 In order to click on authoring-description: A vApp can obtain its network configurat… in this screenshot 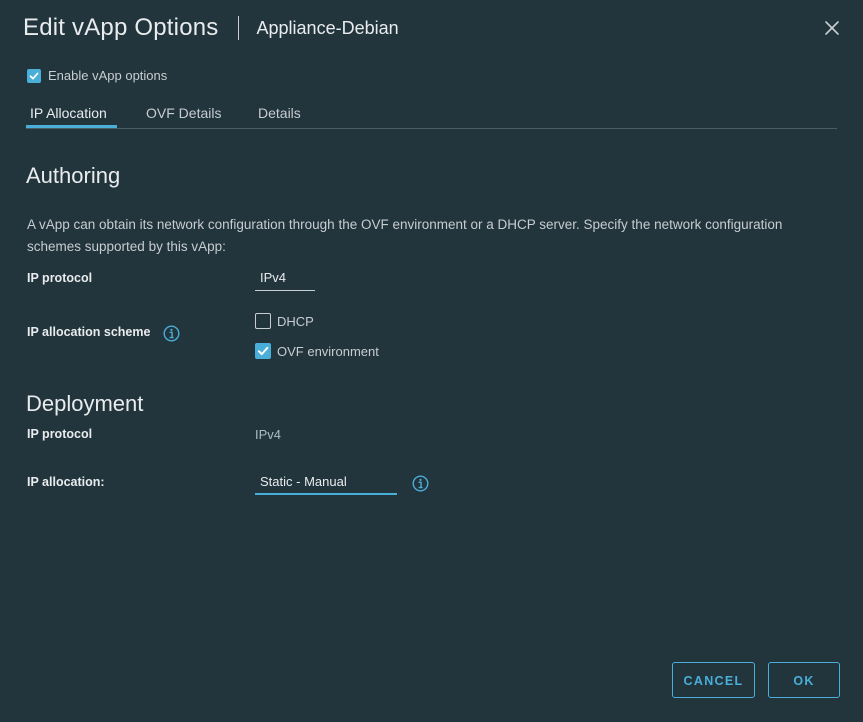, I will do `click(405, 235)`.